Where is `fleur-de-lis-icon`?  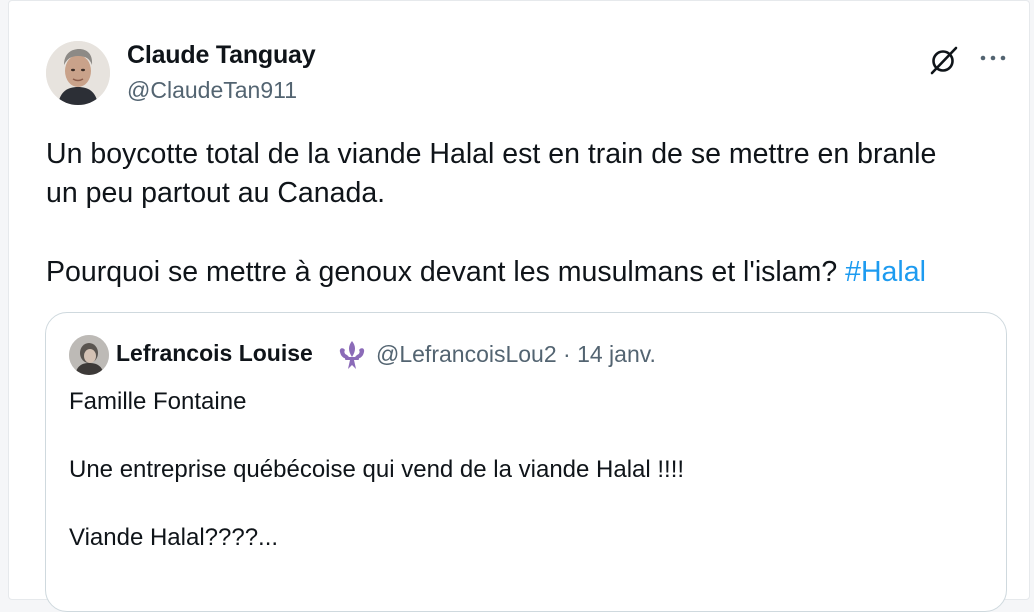 fleur-de-lis-icon is located at coordinates (352, 355).